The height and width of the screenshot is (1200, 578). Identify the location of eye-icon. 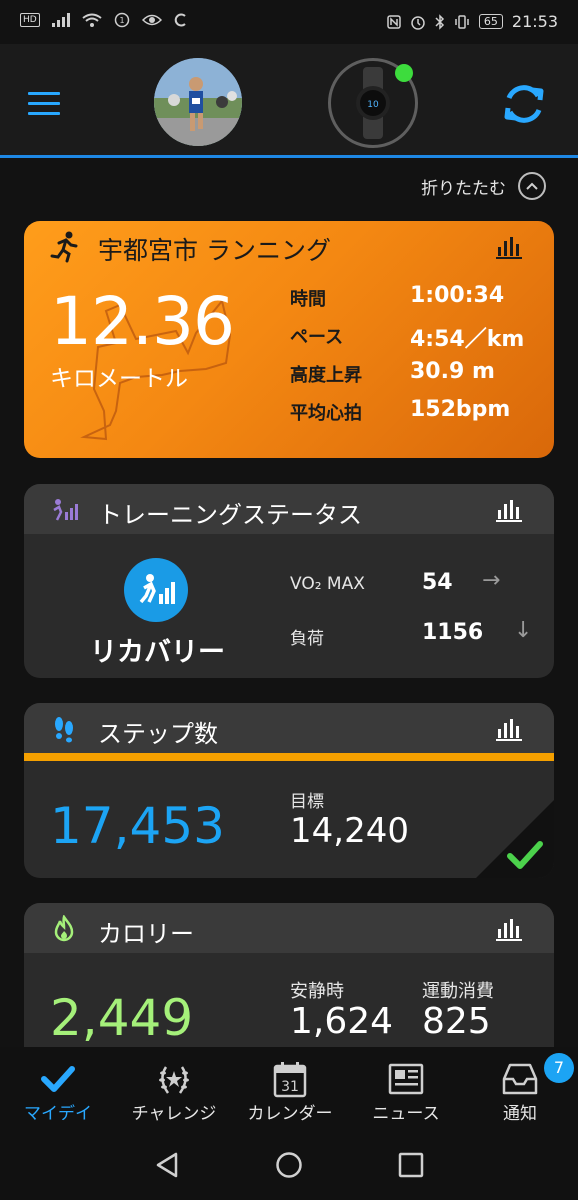
(151, 20).